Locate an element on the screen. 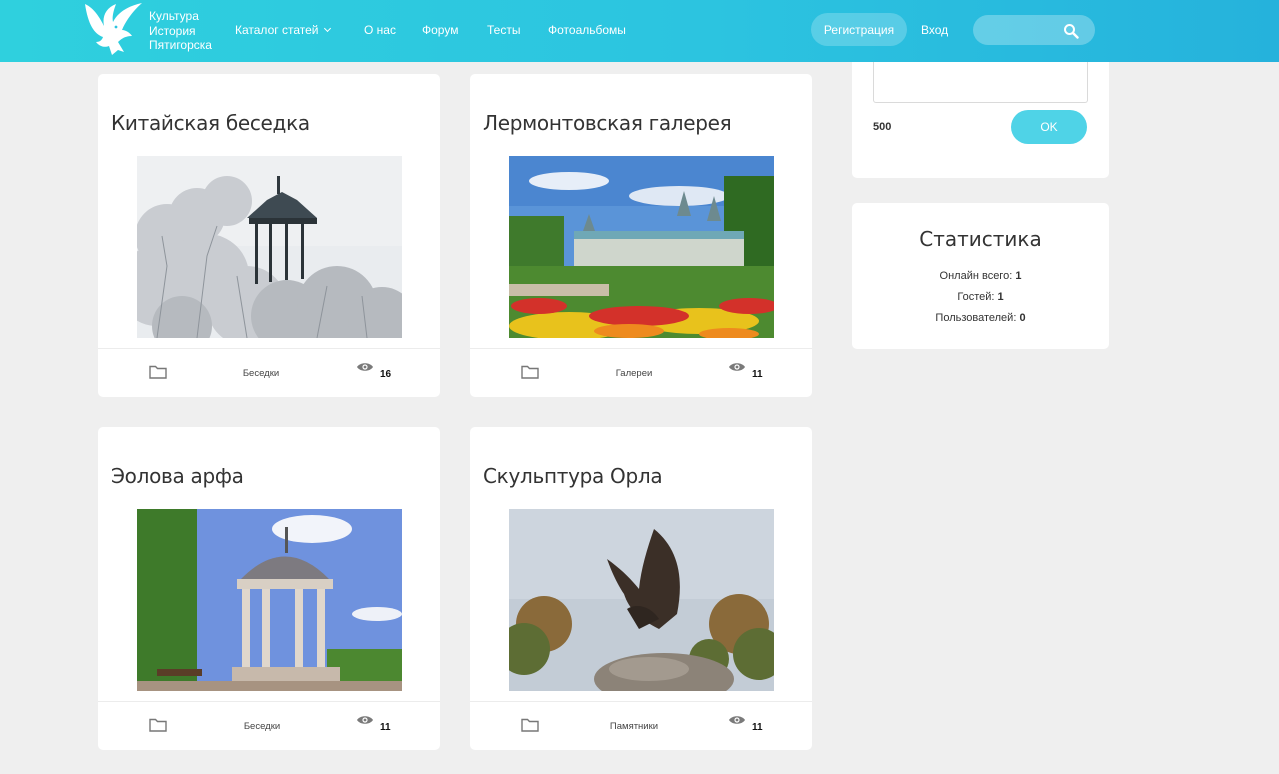 This screenshot has height=774, width=1279. nav-item-photoalbums: Фотоальбомы is located at coordinates (587, 30).